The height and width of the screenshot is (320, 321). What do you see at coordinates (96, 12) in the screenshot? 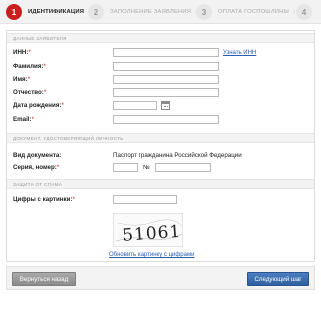
I see `step-2-number: 2` at bounding box center [96, 12].